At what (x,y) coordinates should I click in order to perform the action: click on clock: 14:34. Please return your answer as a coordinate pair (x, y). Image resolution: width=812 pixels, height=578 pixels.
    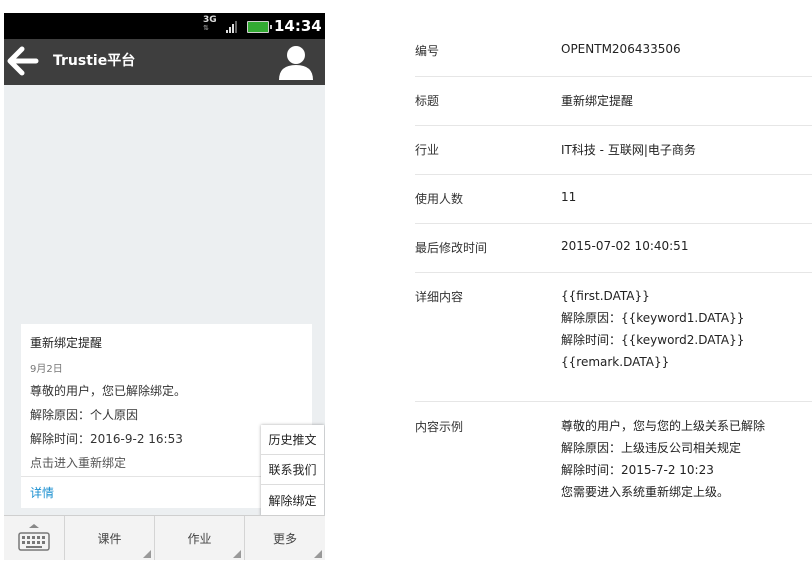
    Looking at the image, I should click on (298, 26).